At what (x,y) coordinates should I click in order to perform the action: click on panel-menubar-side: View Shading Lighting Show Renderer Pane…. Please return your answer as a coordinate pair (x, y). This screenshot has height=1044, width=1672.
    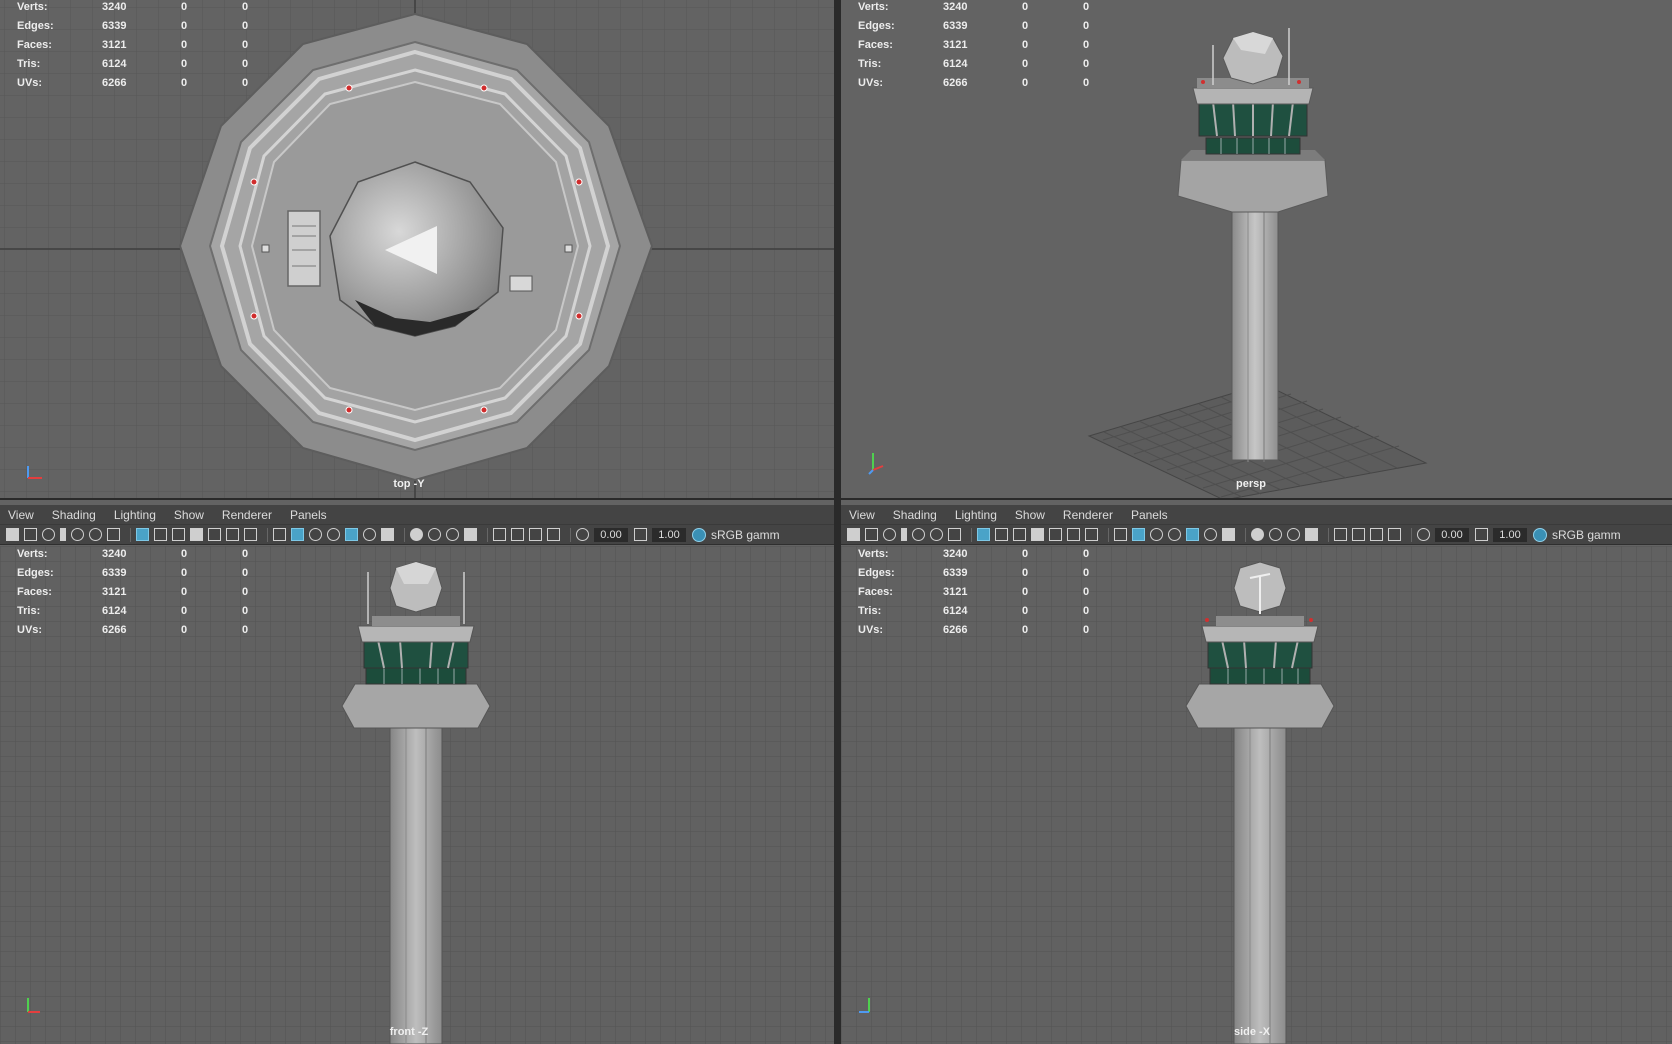
    Looking at the image, I should click on (1256, 514).